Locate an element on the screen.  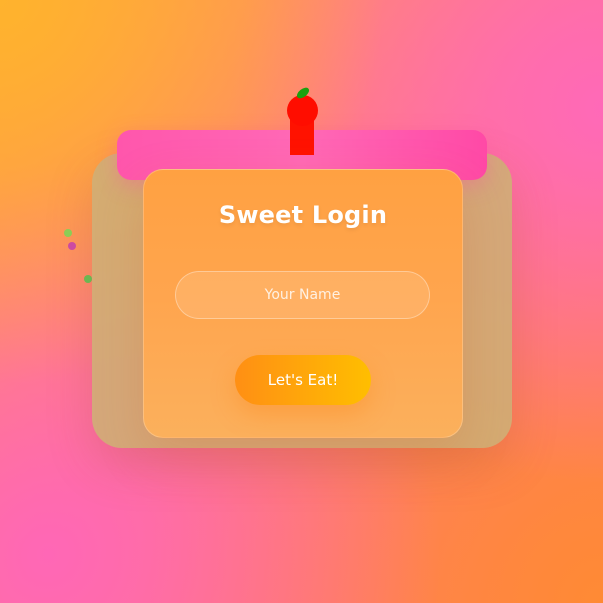
lets-eat-button: Let's Eat! is located at coordinates (303, 380).